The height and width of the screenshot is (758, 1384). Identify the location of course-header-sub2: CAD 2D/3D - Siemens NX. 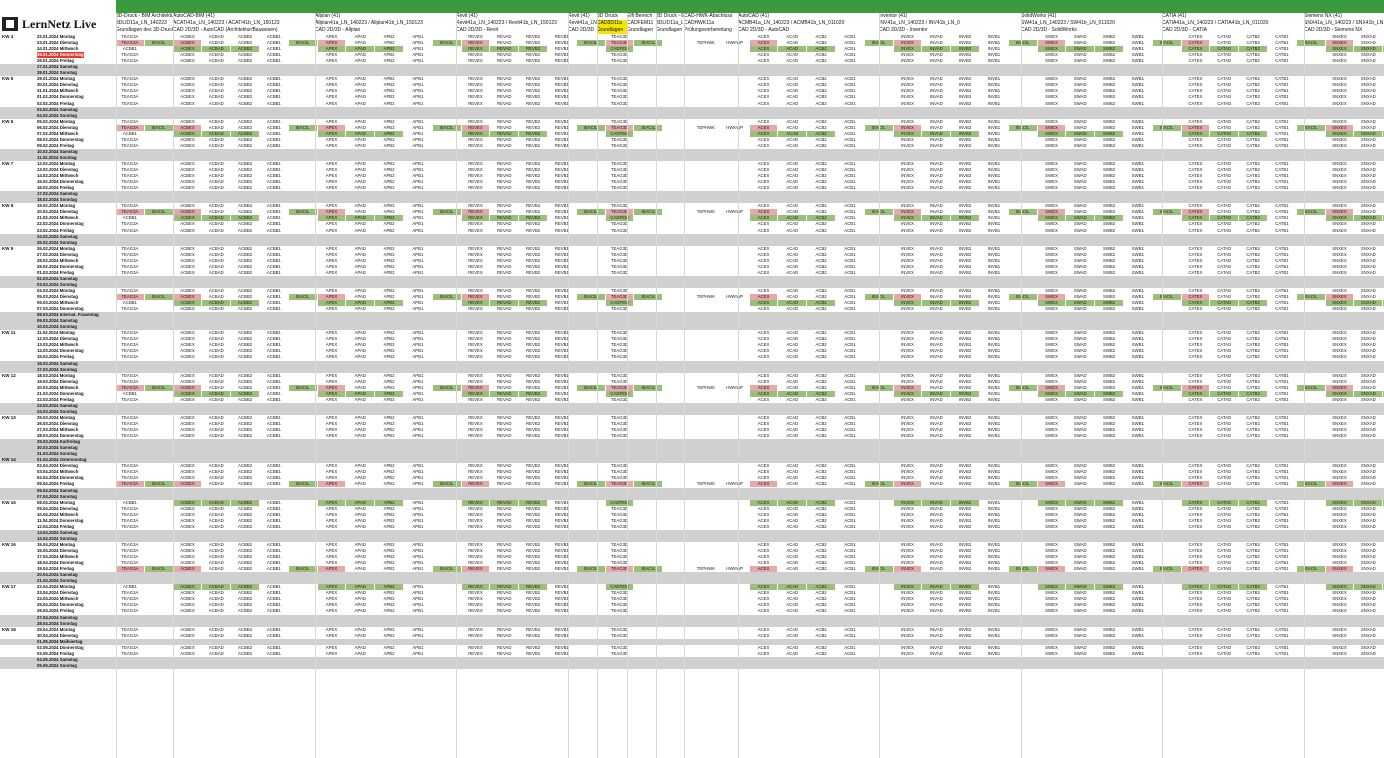
(1333, 30).